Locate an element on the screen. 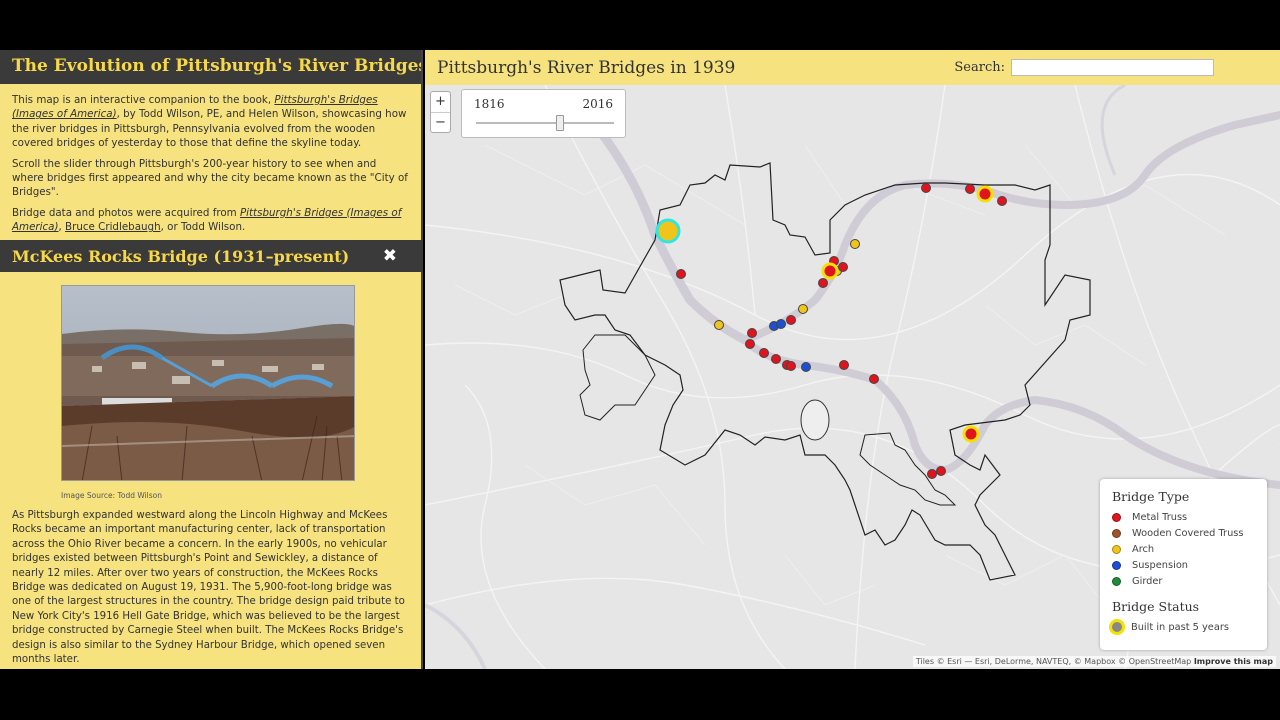  search-label: Search: is located at coordinates (979, 67).